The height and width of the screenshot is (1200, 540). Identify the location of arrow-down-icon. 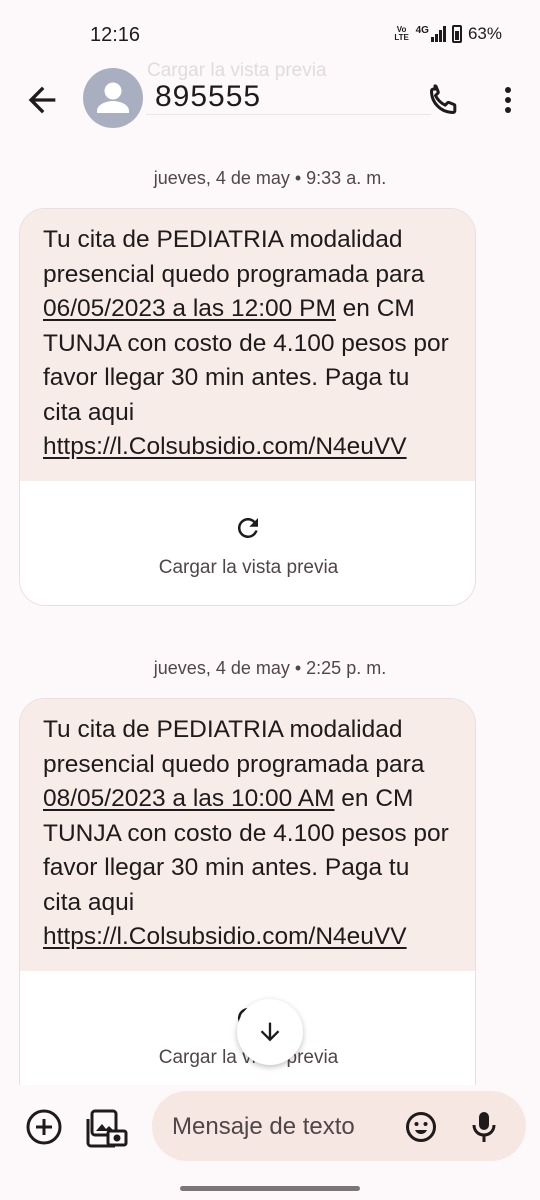
(270, 1032).